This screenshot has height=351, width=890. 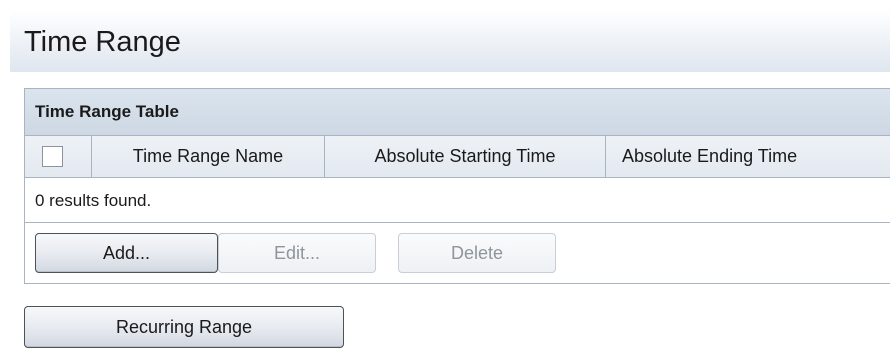 I want to click on column-header-absolute-ending-time: Absolute Ending Time, so click(x=748, y=156).